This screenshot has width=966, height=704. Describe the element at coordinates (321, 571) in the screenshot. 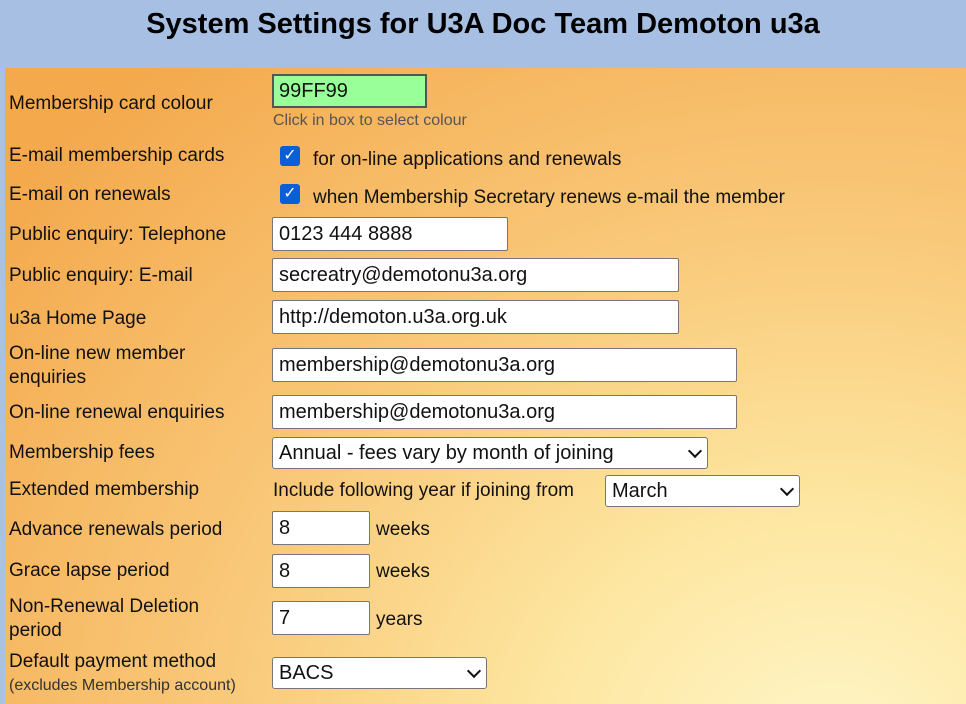

I see `grace-input: 8` at that location.